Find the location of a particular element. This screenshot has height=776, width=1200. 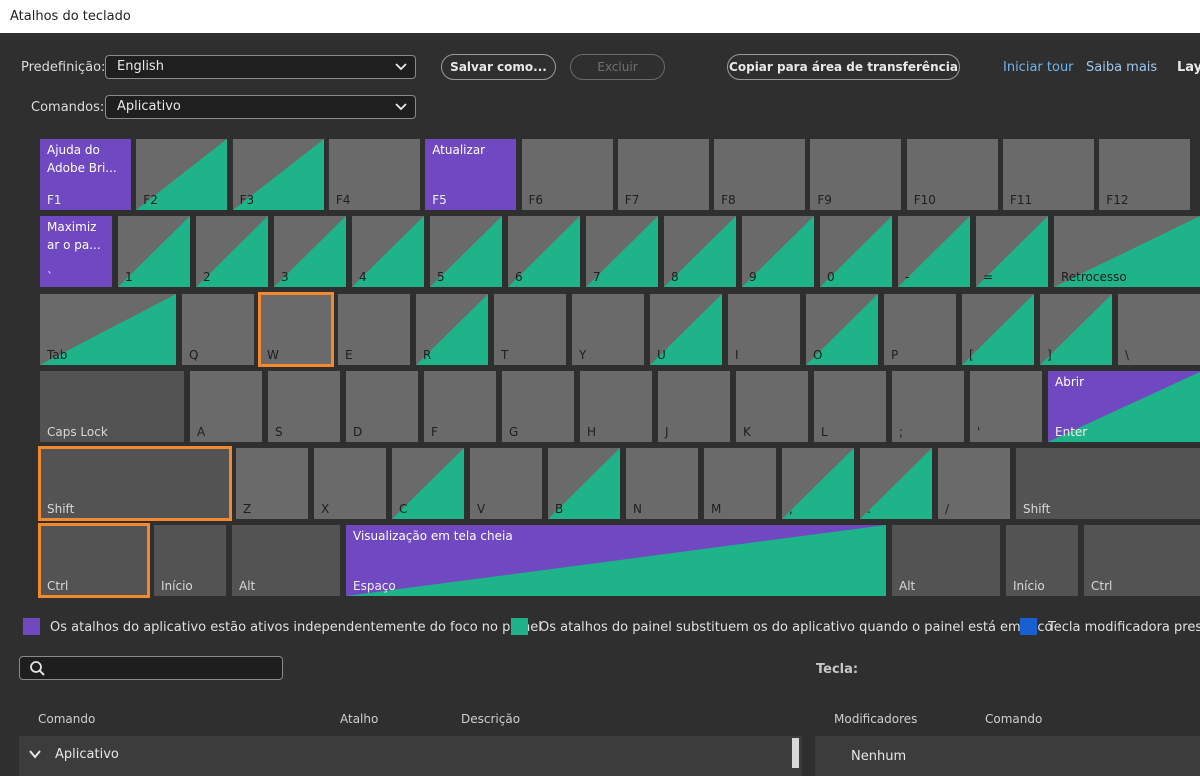

key-2-1-2: 2 is located at coordinates (232, 251).